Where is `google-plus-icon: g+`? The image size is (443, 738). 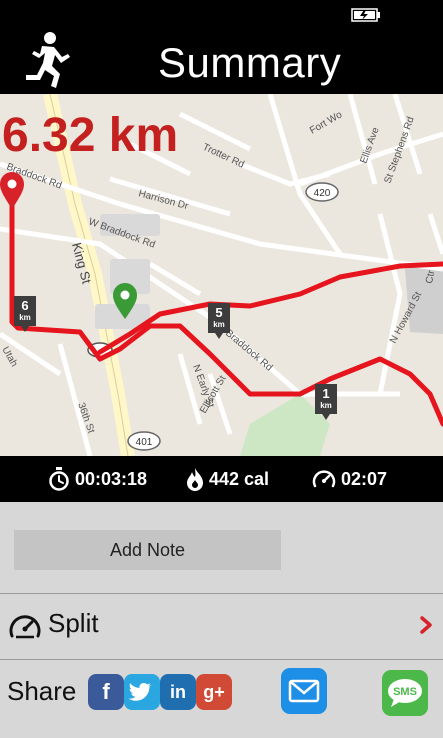
google-plus-icon: g+ is located at coordinates (214, 692).